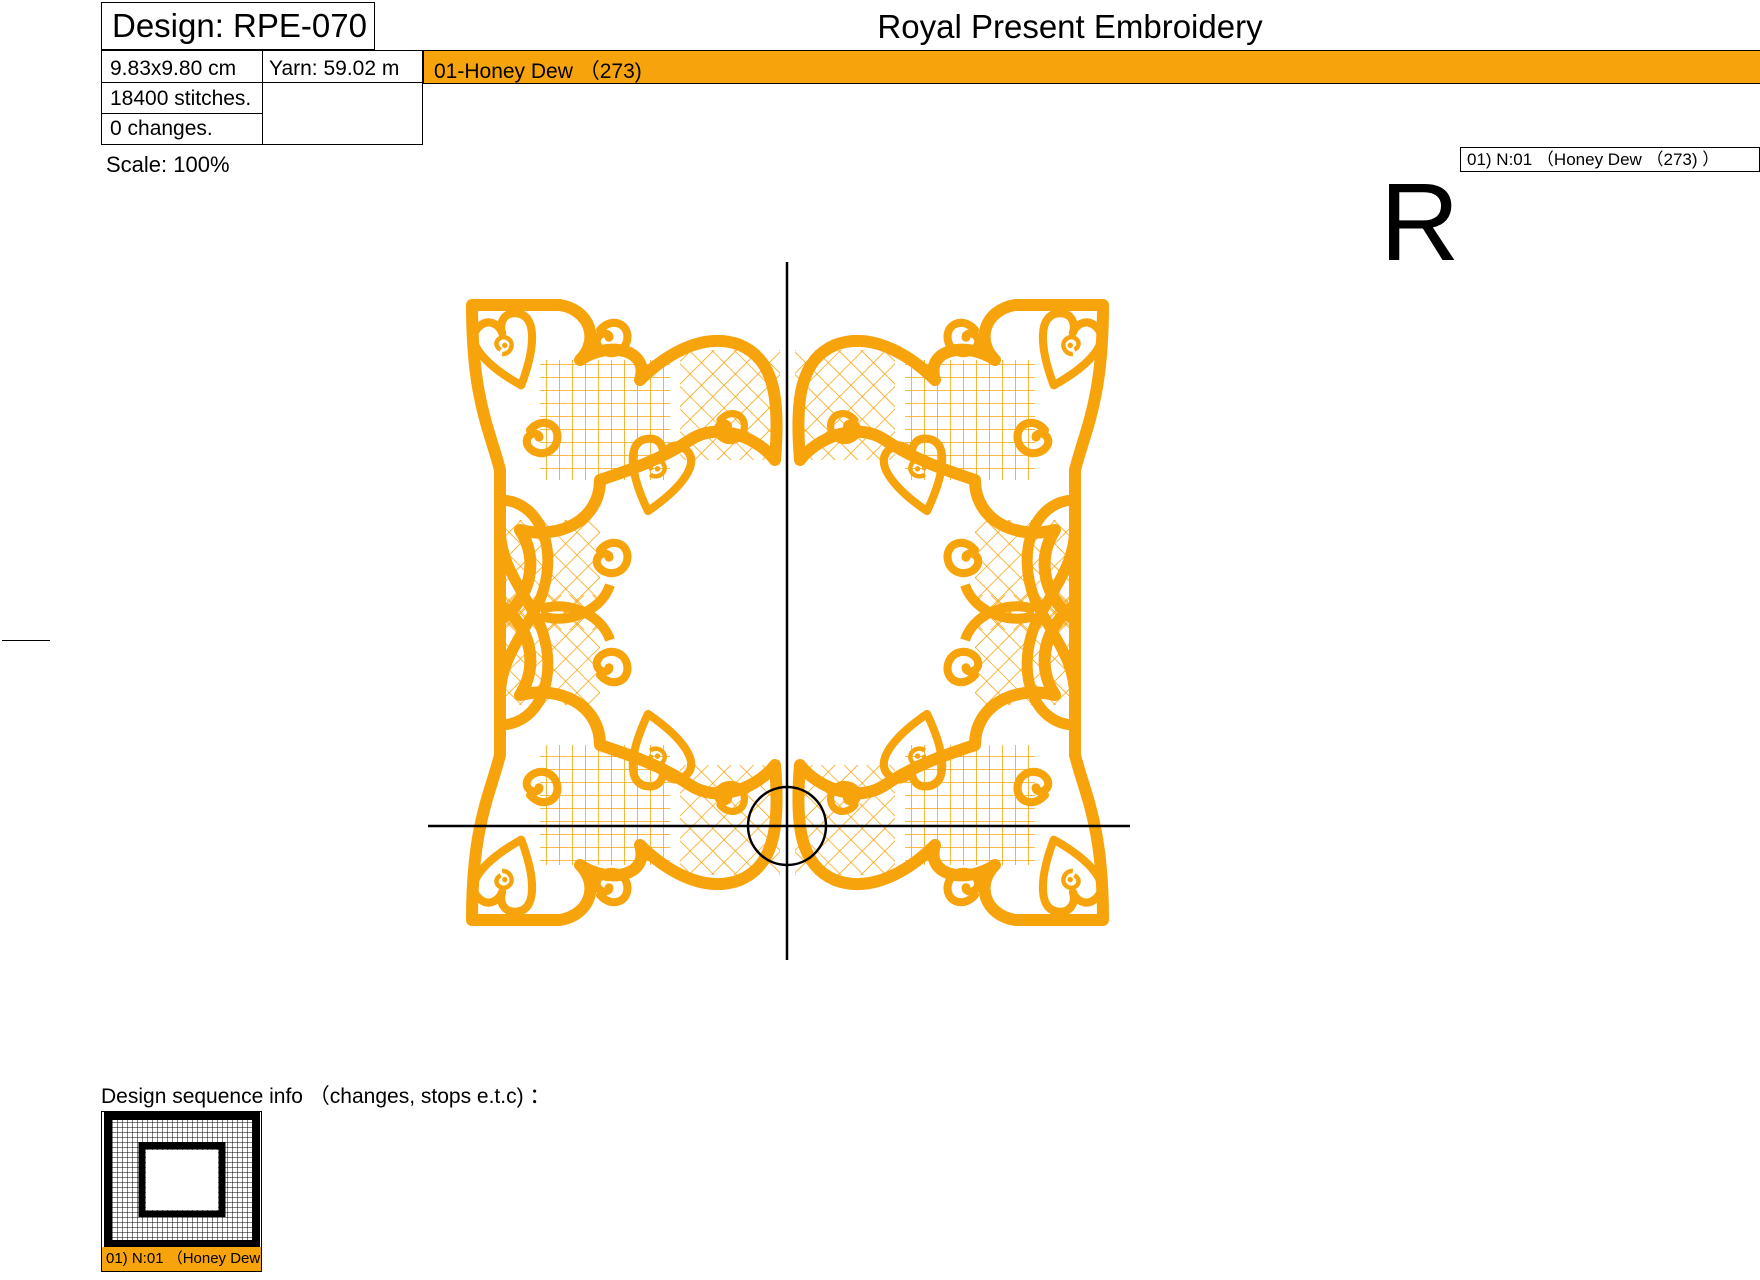 The height and width of the screenshot is (1280, 1760). Describe the element at coordinates (624, 722) in the screenshot. I see `design-quadrant-bottom-left` at that location.